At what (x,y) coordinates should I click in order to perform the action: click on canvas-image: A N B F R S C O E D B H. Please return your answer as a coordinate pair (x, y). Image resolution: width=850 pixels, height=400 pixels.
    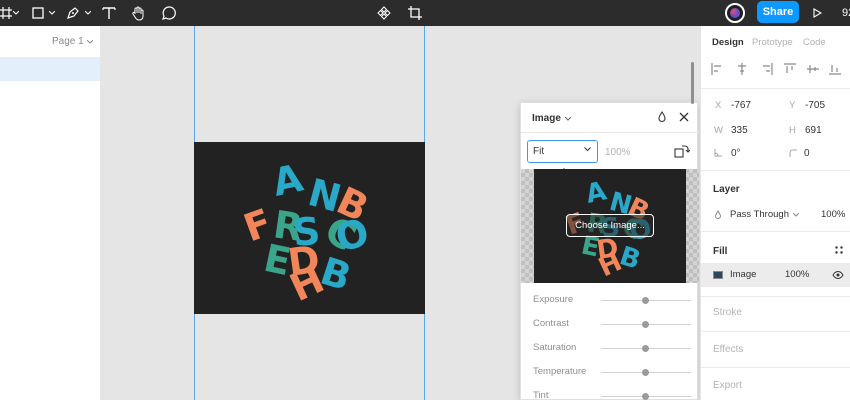
    Looking at the image, I should click on (309, 228).